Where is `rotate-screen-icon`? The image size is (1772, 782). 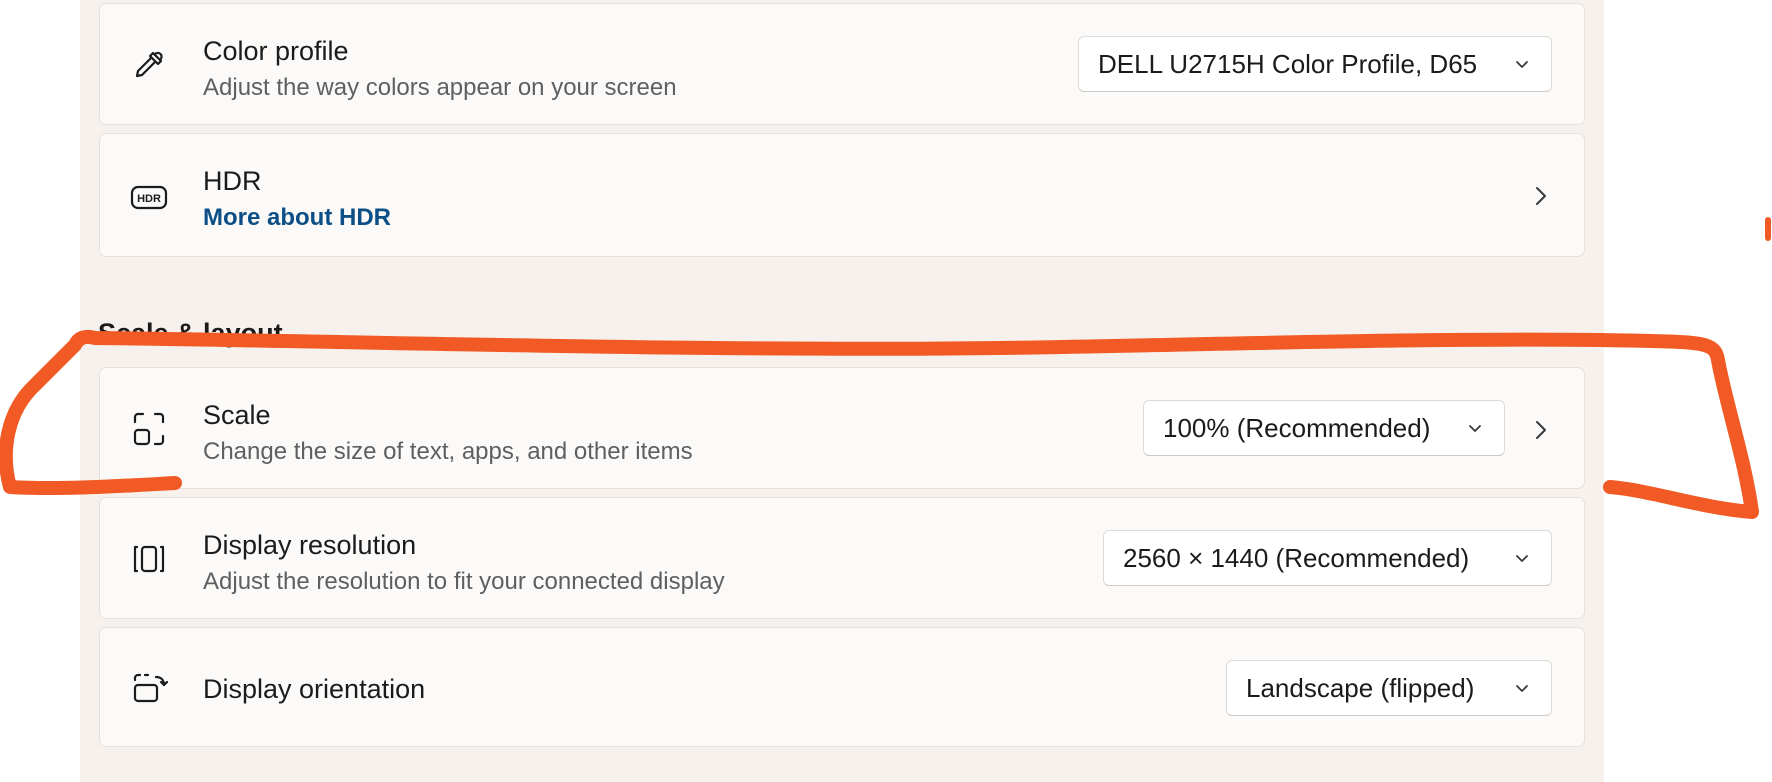 rotate-screen-icon is located at coordinates (149, 688).